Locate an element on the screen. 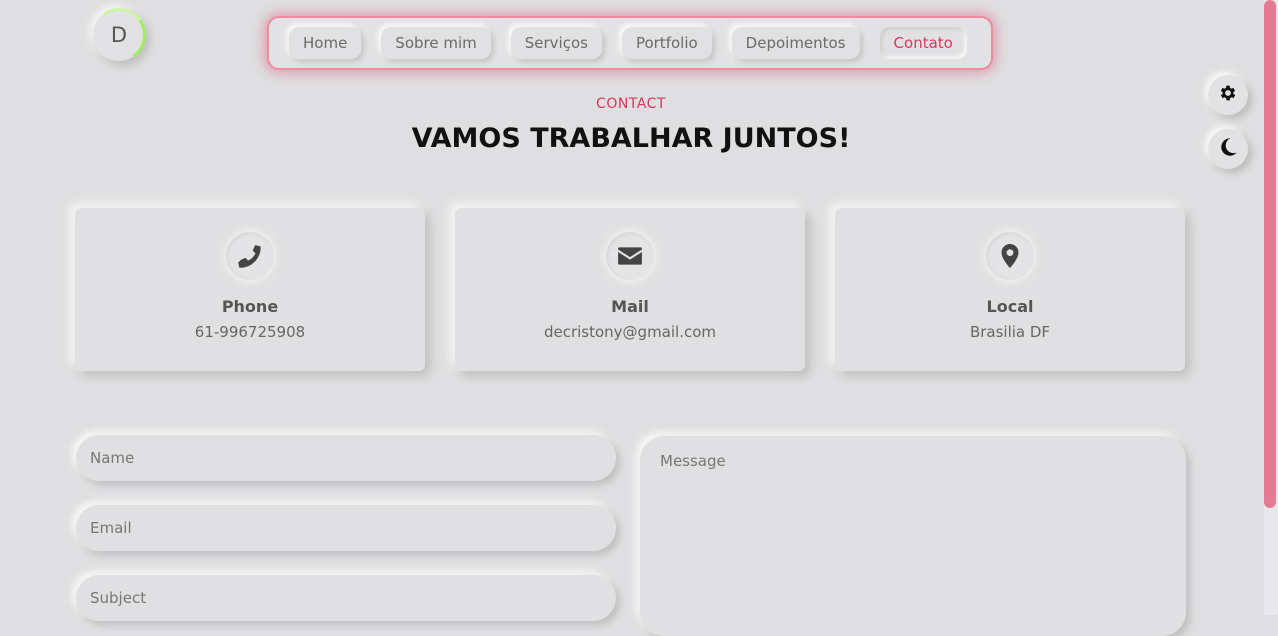 The height and width of the screenshot is (636, 1278). page-scrollbar is located at coordinates (1271, 307).